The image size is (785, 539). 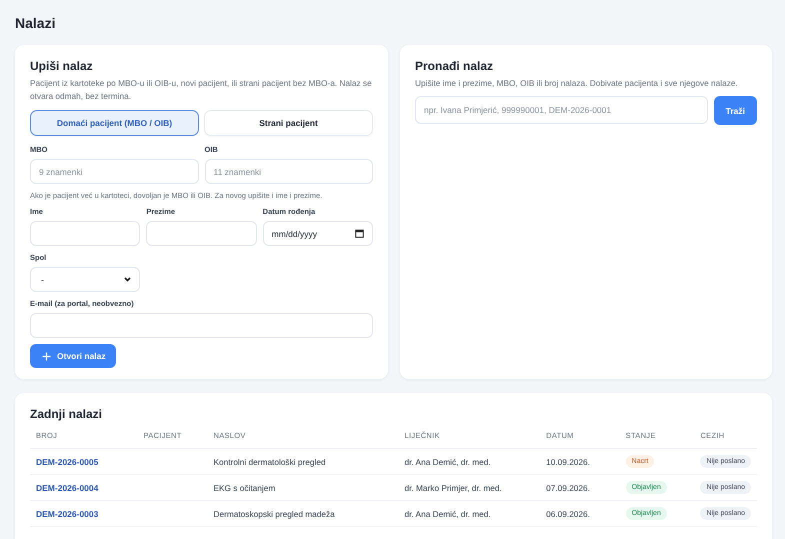 What do you see at coordinates (302, 513) in the screenshot?
I see `table-cell: Dermatoskopski pregled madeža` at bounding box center [302, 513].